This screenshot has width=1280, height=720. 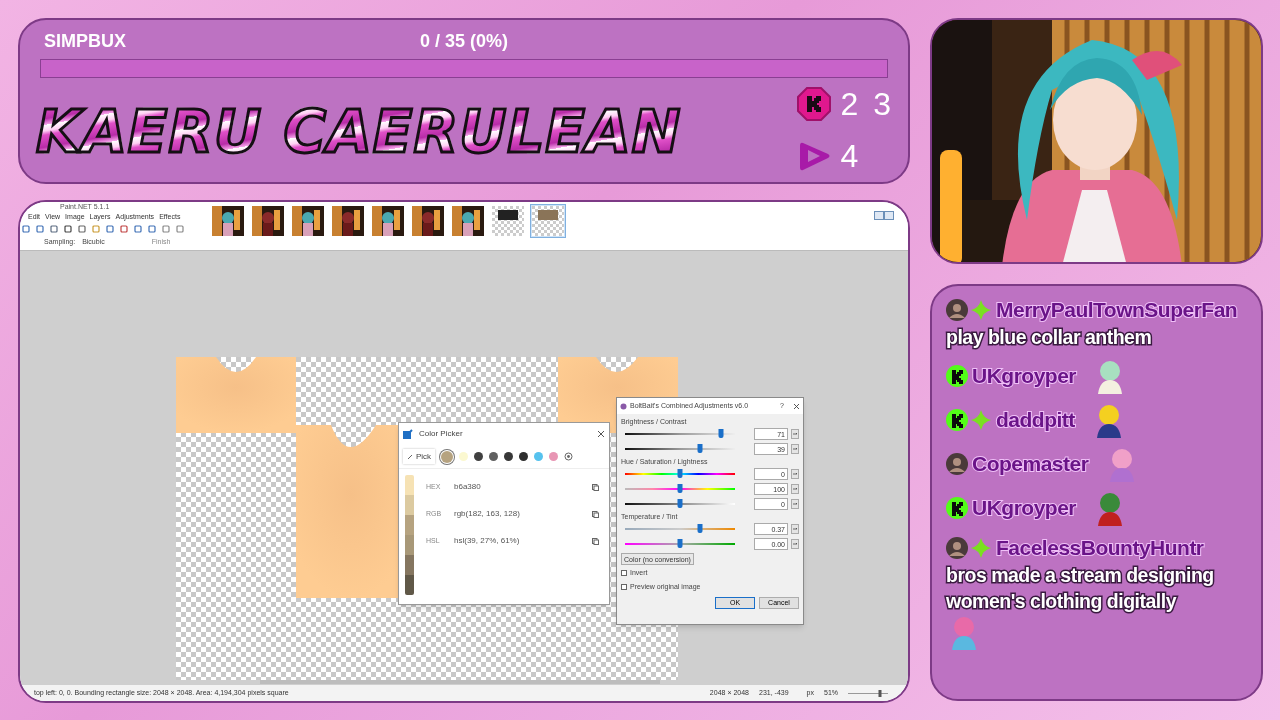 I want to click on goal-label: SIMPBUX, so click(x=85, y=41).